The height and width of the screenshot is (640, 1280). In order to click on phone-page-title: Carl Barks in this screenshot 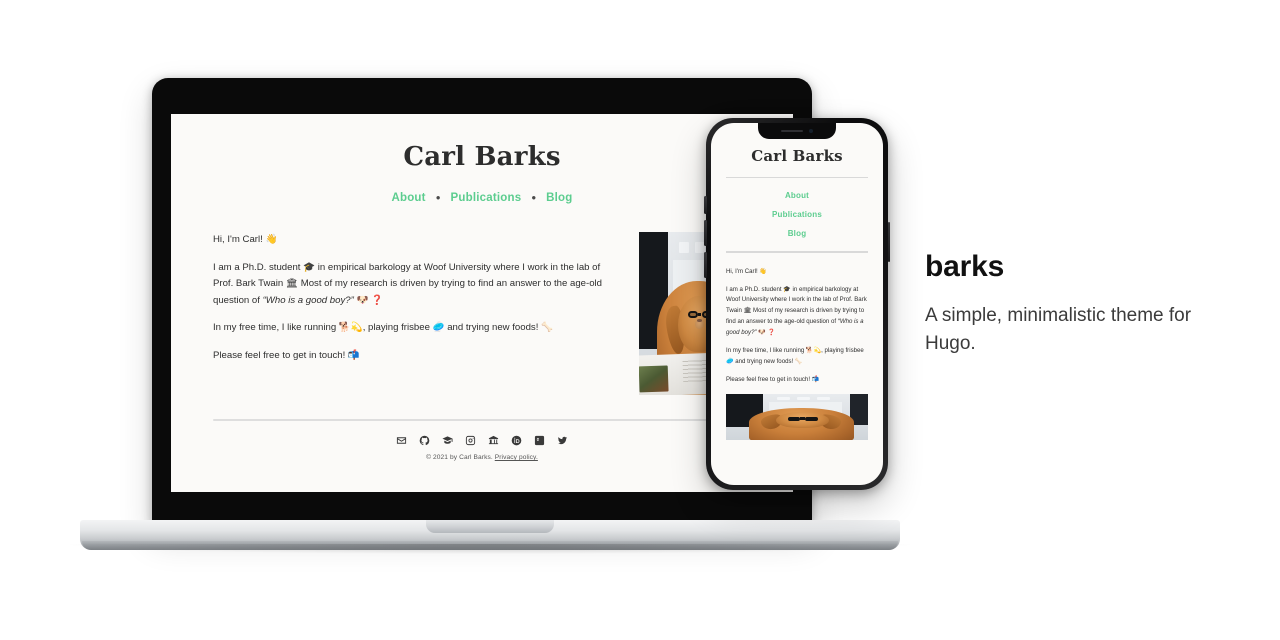, I will do `click(797, 156)`.